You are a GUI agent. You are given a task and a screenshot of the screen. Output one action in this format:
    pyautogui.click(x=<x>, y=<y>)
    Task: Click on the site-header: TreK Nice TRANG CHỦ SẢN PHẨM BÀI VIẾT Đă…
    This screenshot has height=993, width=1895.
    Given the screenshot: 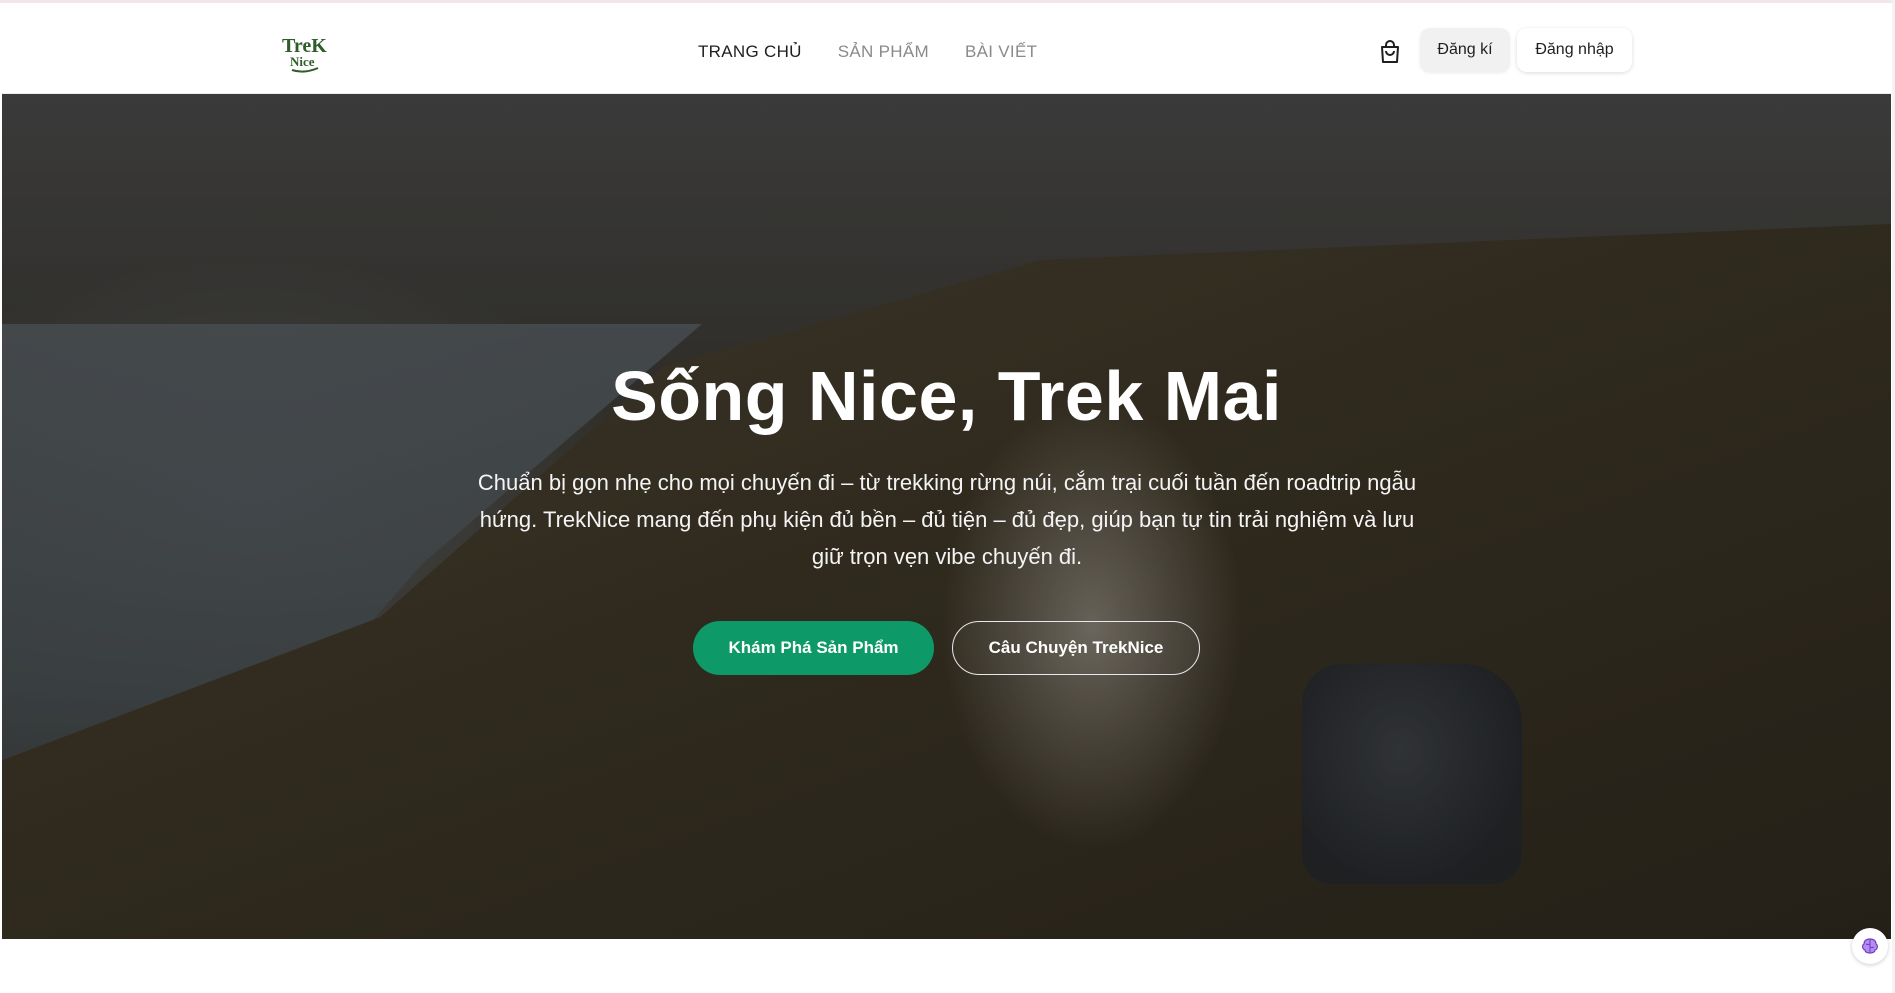 What is the action you would take?
    pyautogui.click(x=946, y=48)
    